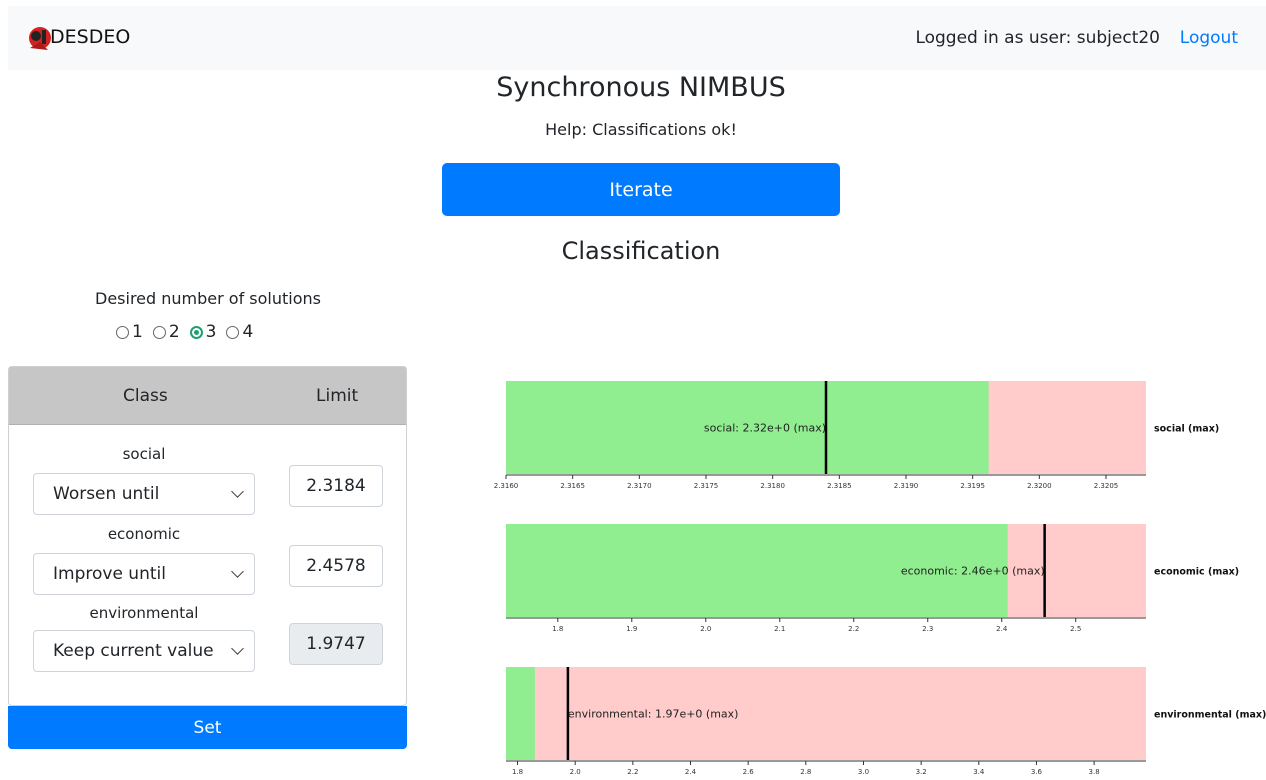 This screenshot has width=1266, height=780. I want to click on economic-tick-label: 1.9, so click(631, 629).